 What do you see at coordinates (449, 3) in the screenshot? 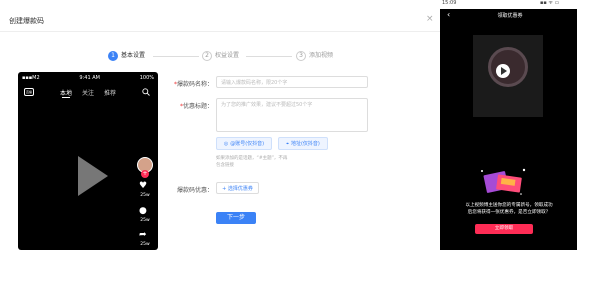
I see `preview-status-time: 15:09` at bounding box center [449, 3].